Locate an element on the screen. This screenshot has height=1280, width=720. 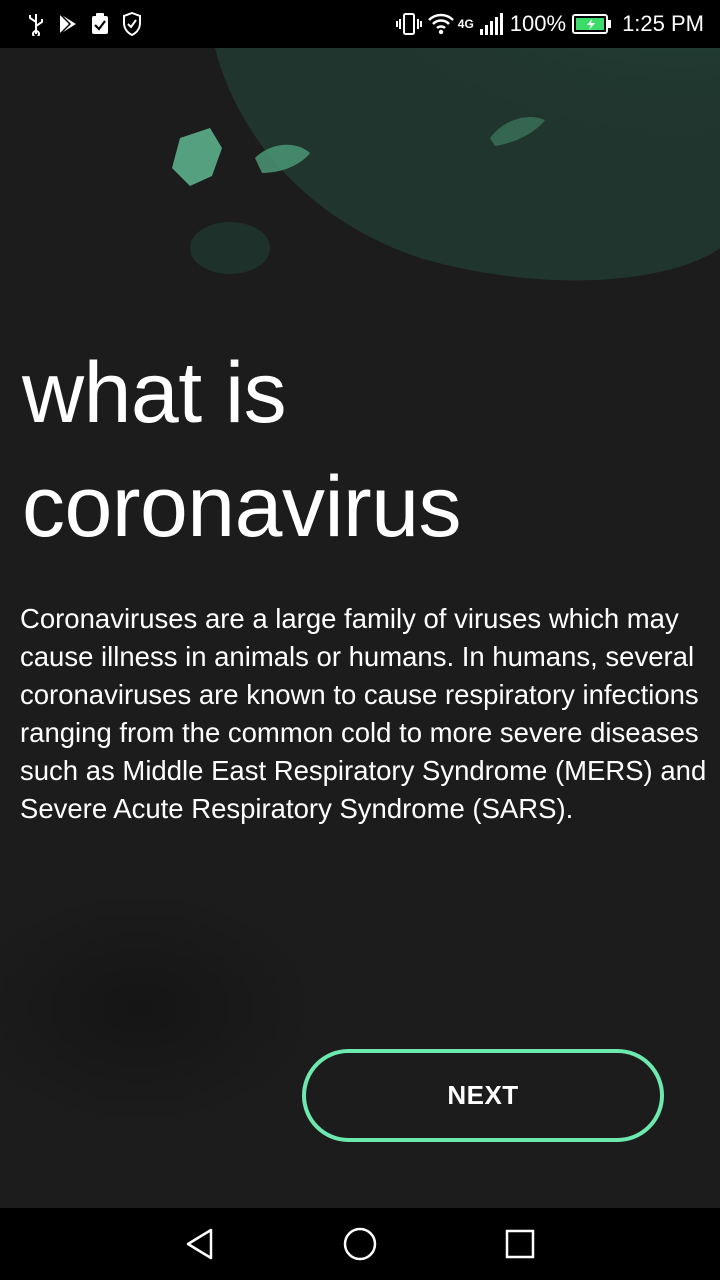
back-button is located at coordinates (200, 1244).